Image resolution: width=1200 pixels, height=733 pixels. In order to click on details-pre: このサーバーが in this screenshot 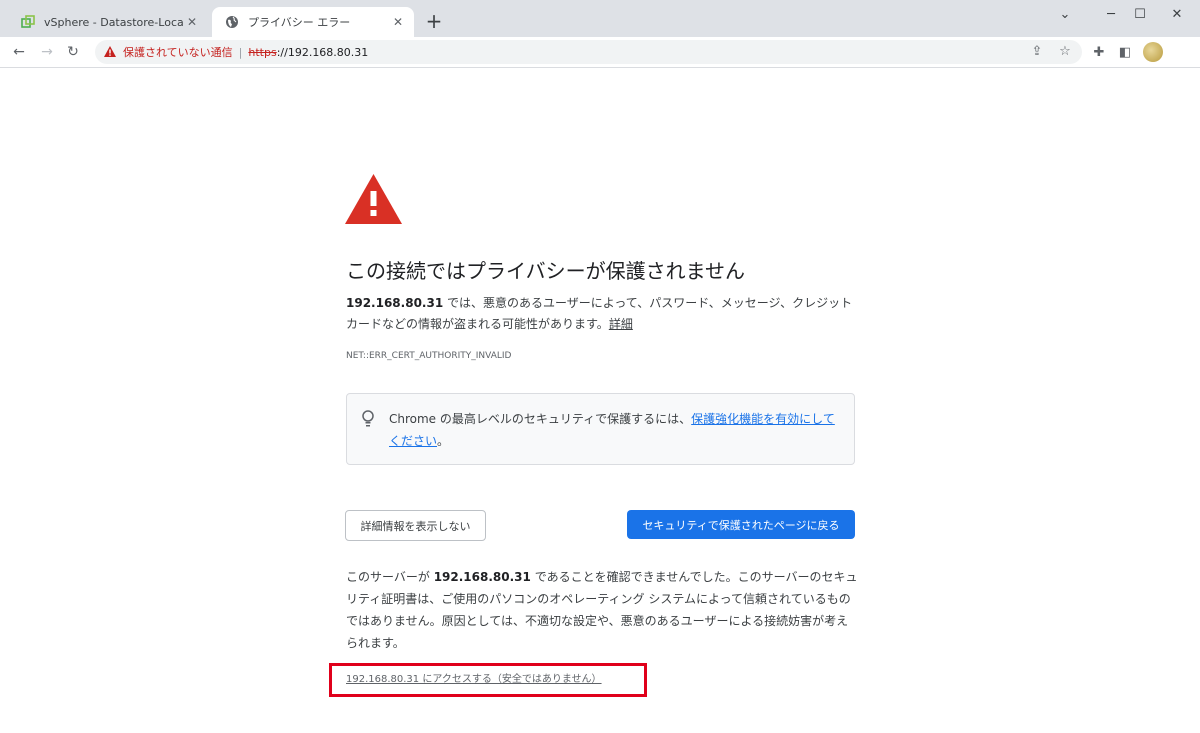, I will do `click(390, 577)`.